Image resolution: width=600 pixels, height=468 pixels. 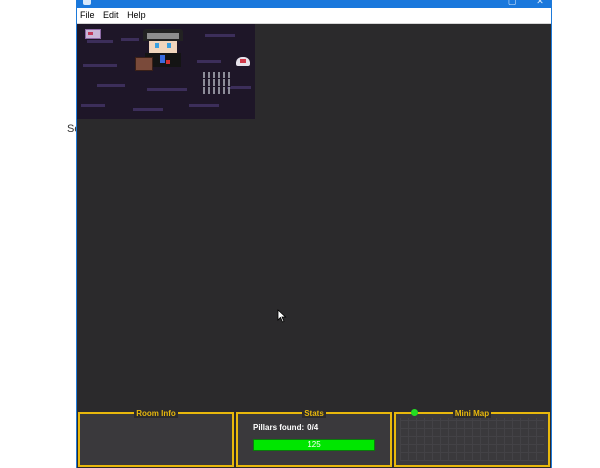 I want to click on menu-edit: Edit, so click(x=111, y=15).